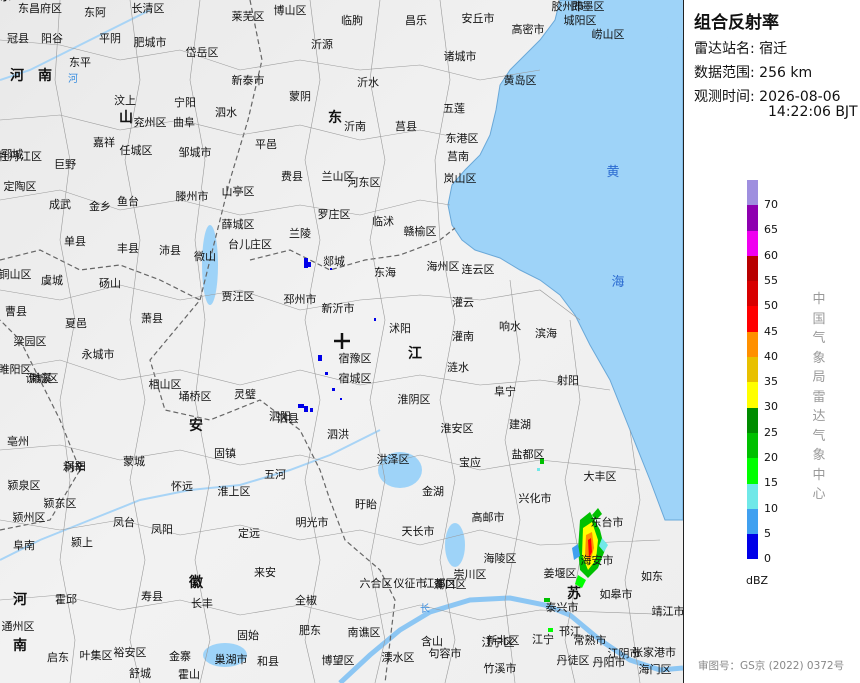  I want to click on city-label: 淮安区, so click(457, 428).